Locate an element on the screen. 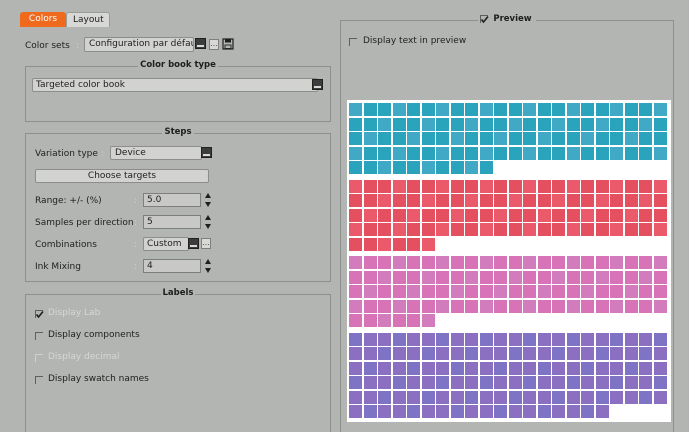  color-book-type-select: Targeted color book is located at coordinates (175, 85).